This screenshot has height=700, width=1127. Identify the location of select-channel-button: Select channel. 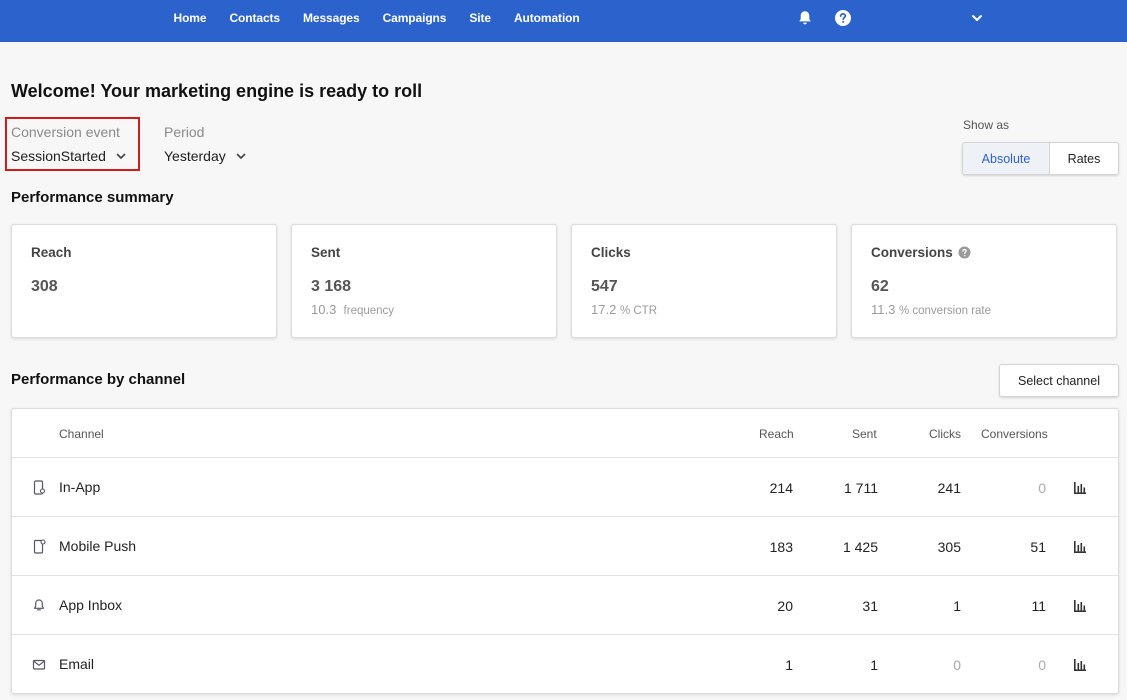
(1059, 380).